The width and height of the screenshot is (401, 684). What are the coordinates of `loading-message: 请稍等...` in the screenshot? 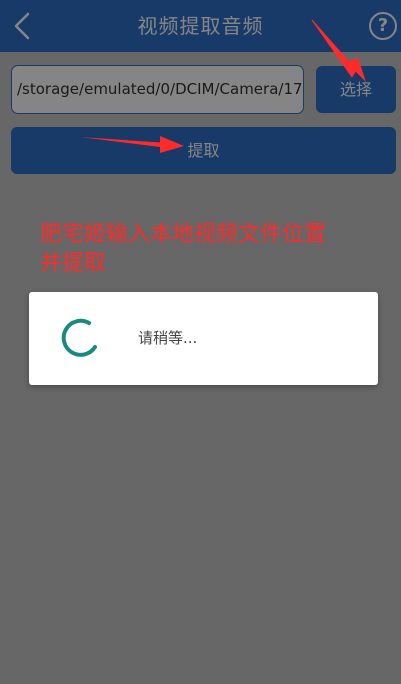 It's located at (168, 338).